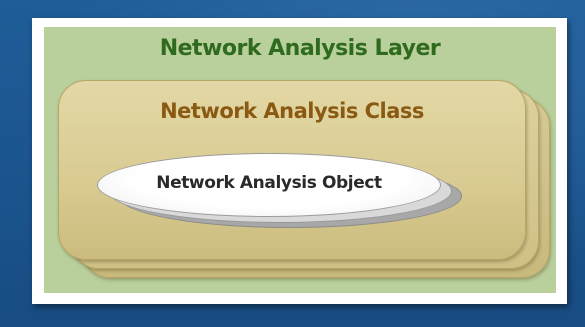  Describe the element at coordinates (292, 111) in the screenshot. I see `class-title: Network Analysis Class` at that location.